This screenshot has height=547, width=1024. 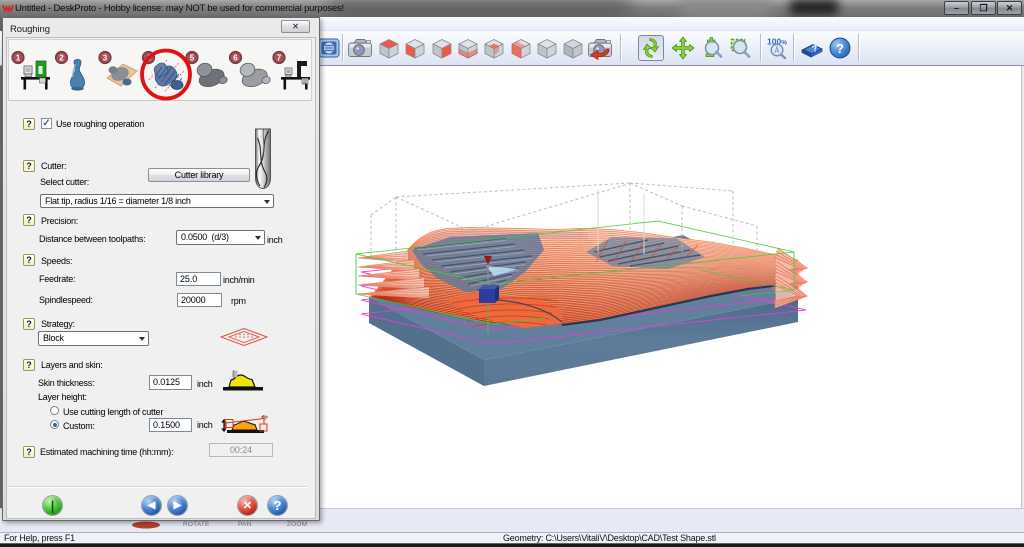 I want to click on svg-text: 3, so click(x=105, y=58).